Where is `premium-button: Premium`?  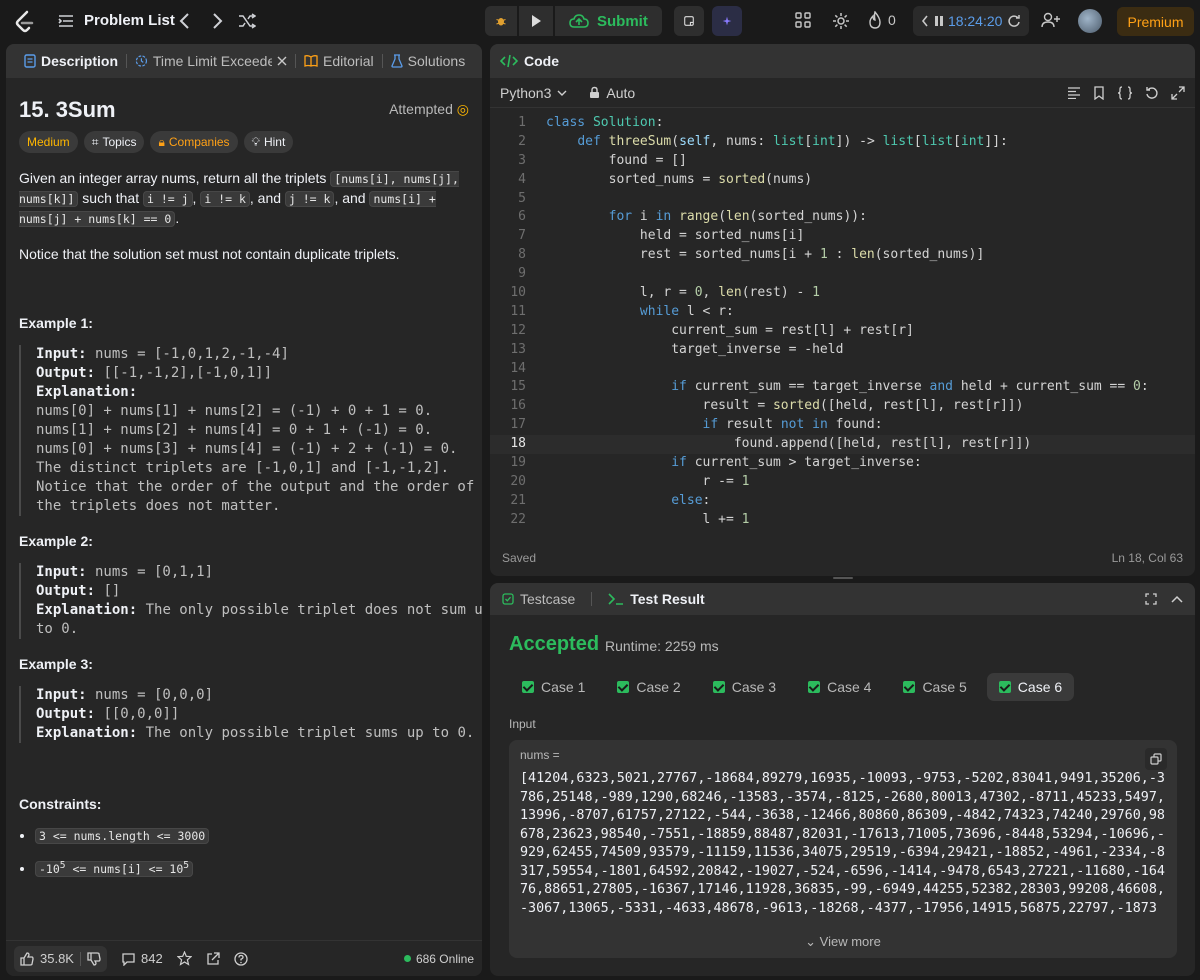
premium-button: Premium is located at coordinates (1155, 21).